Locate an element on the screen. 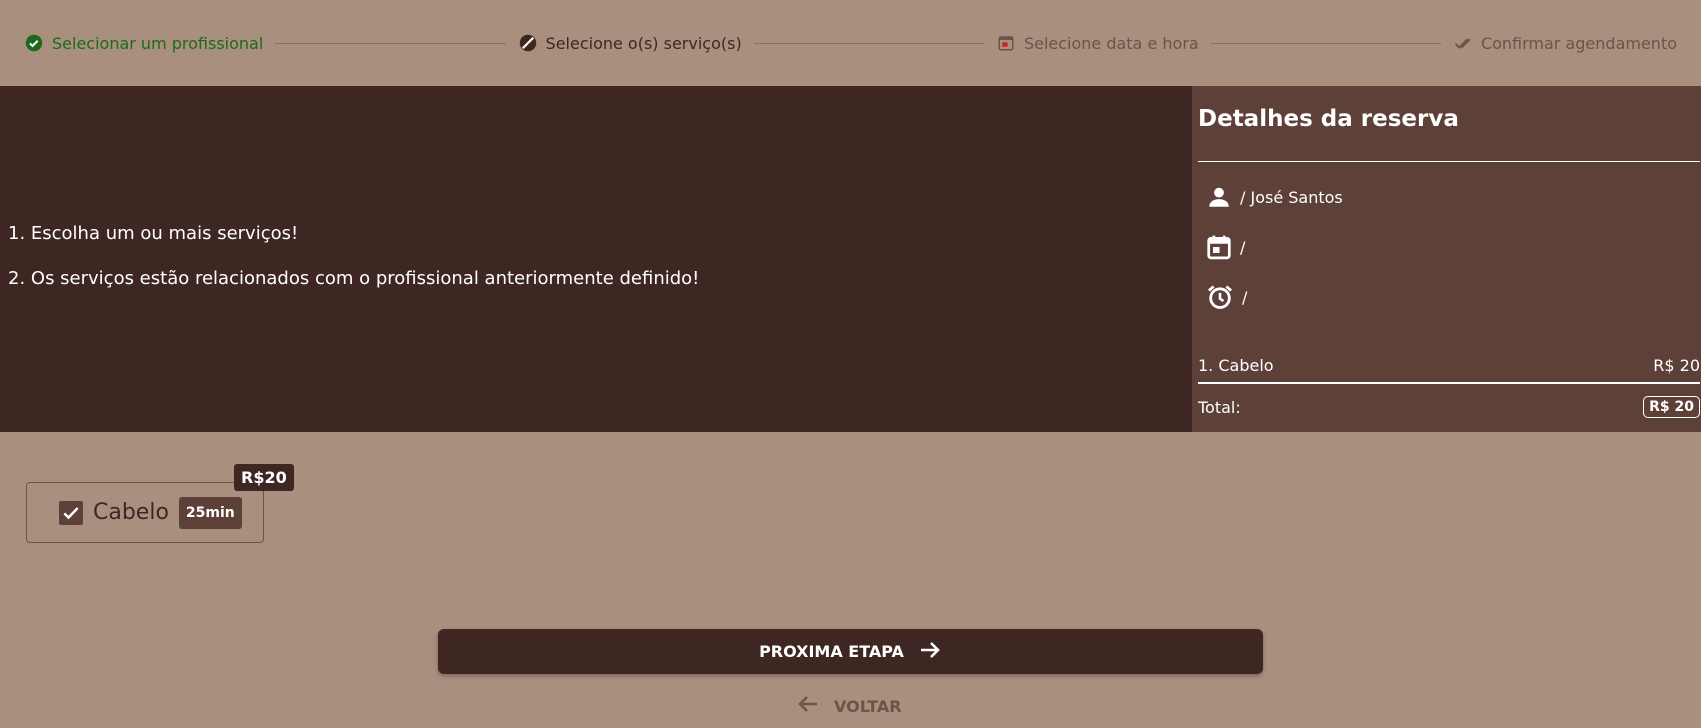 This screenshot has height=728, width=1701. half-circle-icon is located at coordinates (528, 43).